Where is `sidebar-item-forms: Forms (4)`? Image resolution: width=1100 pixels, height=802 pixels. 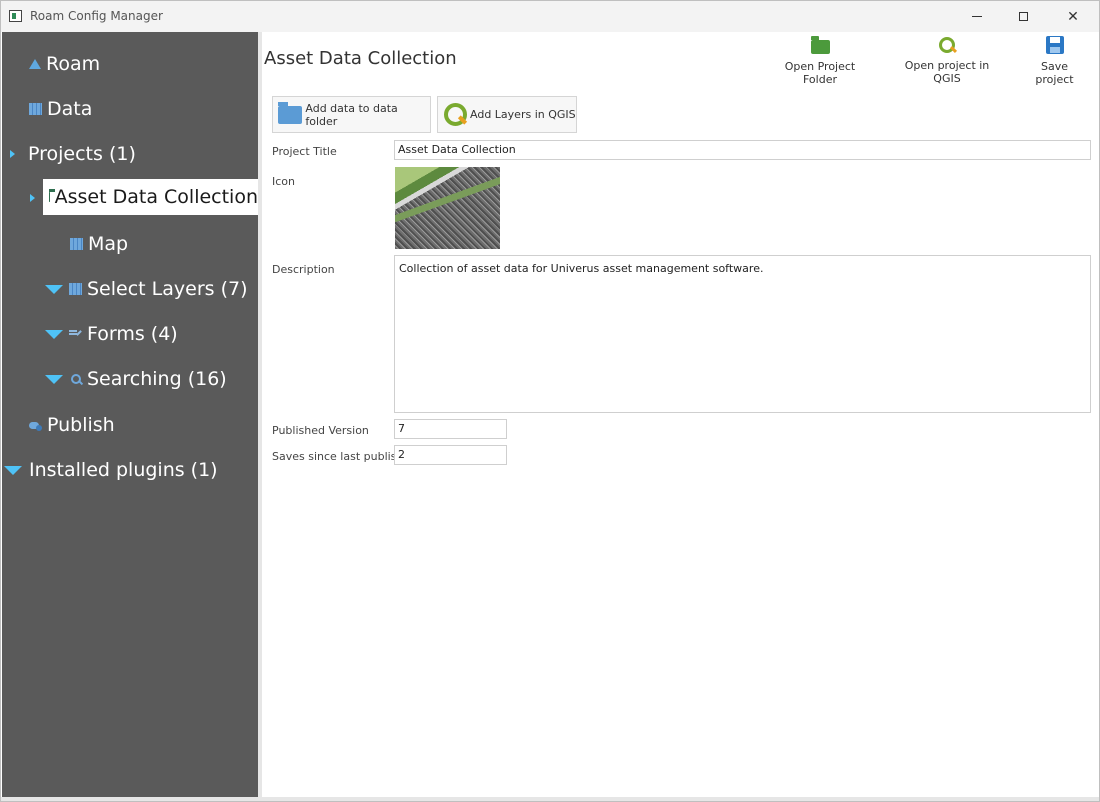
sidebar-item-forms: Forms (4) is located at coordinates (111, 334).